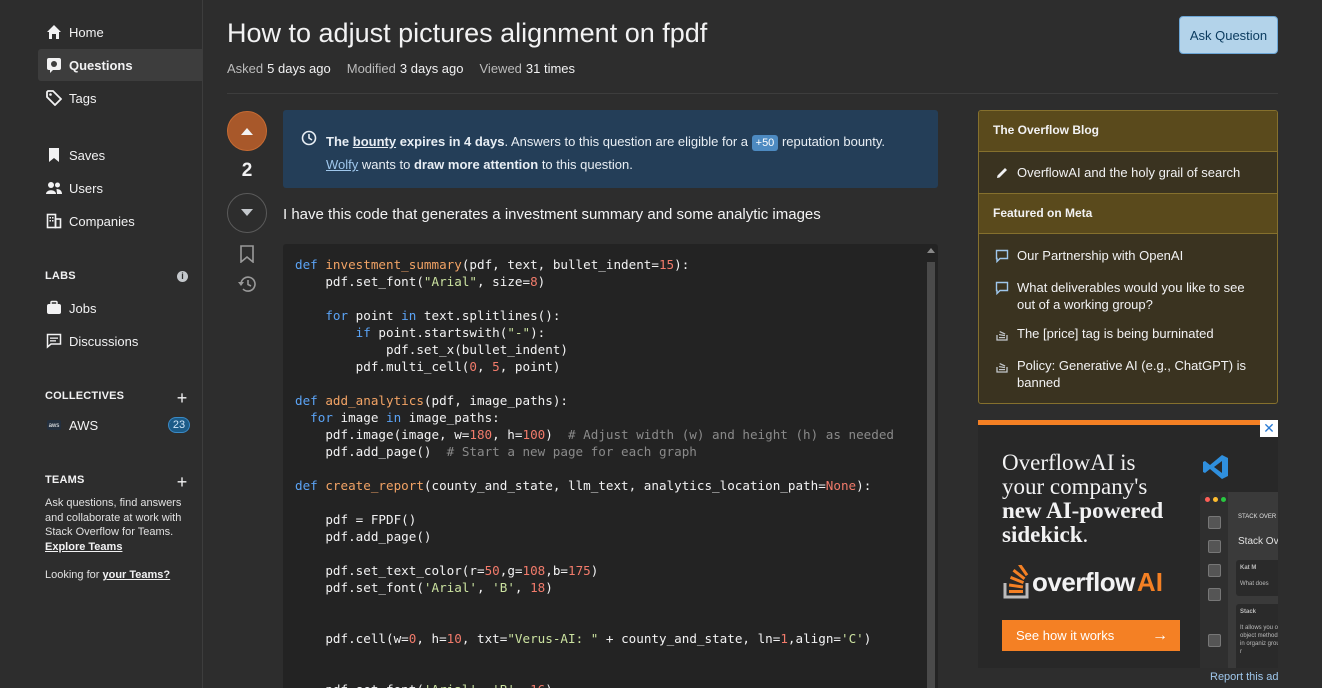  Describe the element at coordinates (247, 284) in the screenshot. I see `history-icon` at that location.